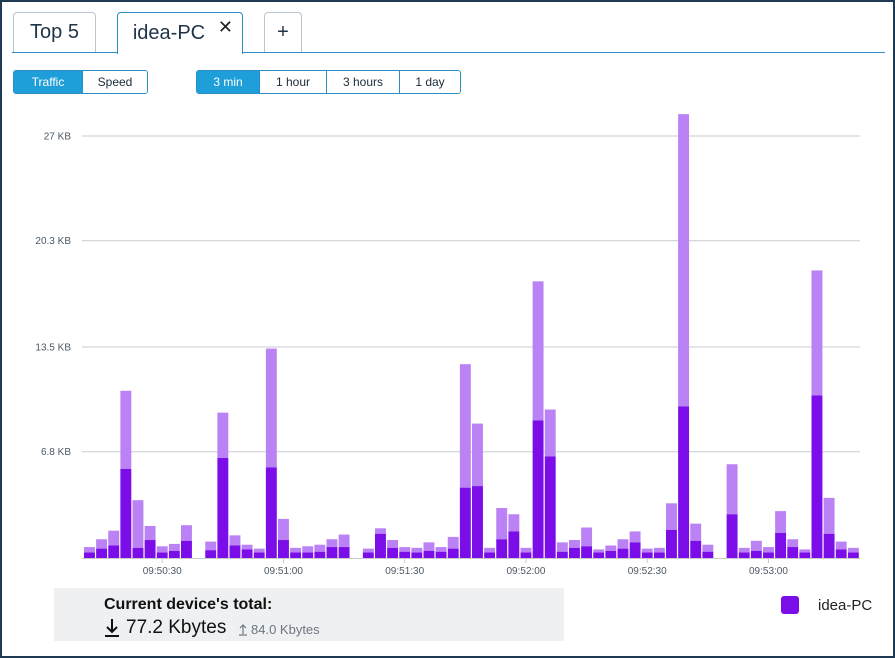 This screenshot has height=658, width=895. I want to click on add-tab-button: +, so click(283, 32).